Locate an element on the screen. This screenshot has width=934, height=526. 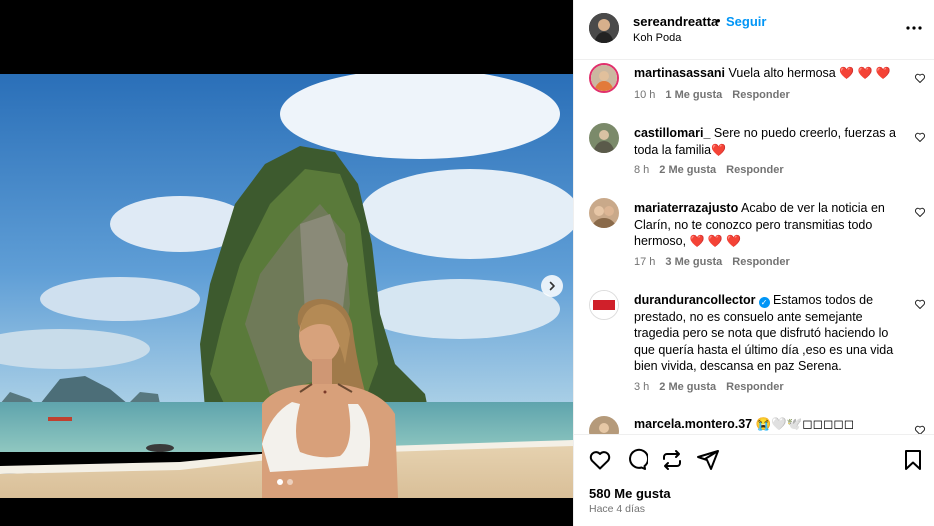
comment-time: 3 h is located at coordinates (642, 387).